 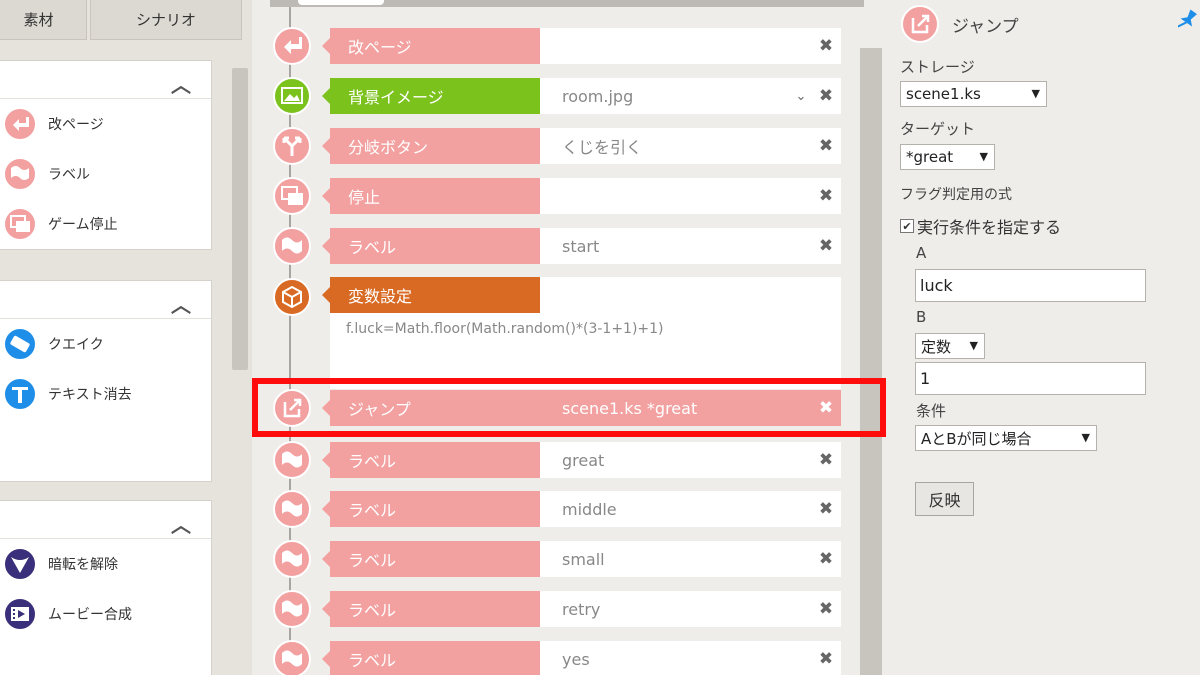 I want to click on palette-scrollbar, so click(x=240, y=219).